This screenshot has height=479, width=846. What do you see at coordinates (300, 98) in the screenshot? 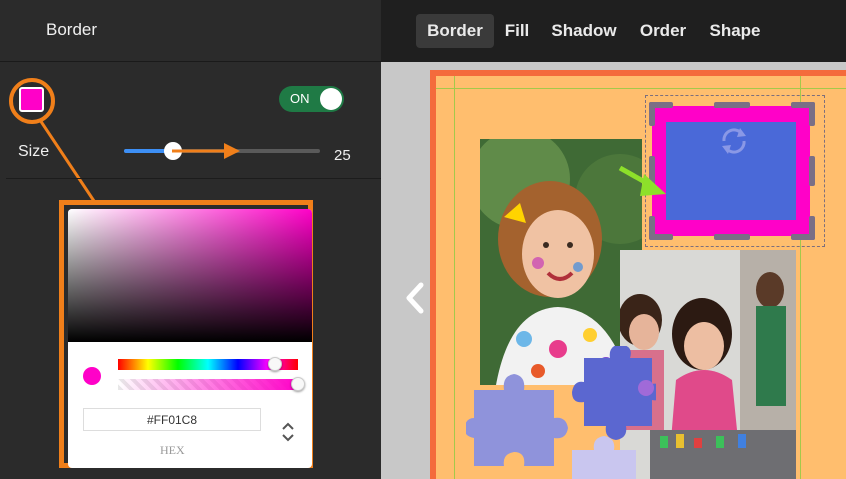
I see `toggle-label: ON` at bounding box center [300, 98].